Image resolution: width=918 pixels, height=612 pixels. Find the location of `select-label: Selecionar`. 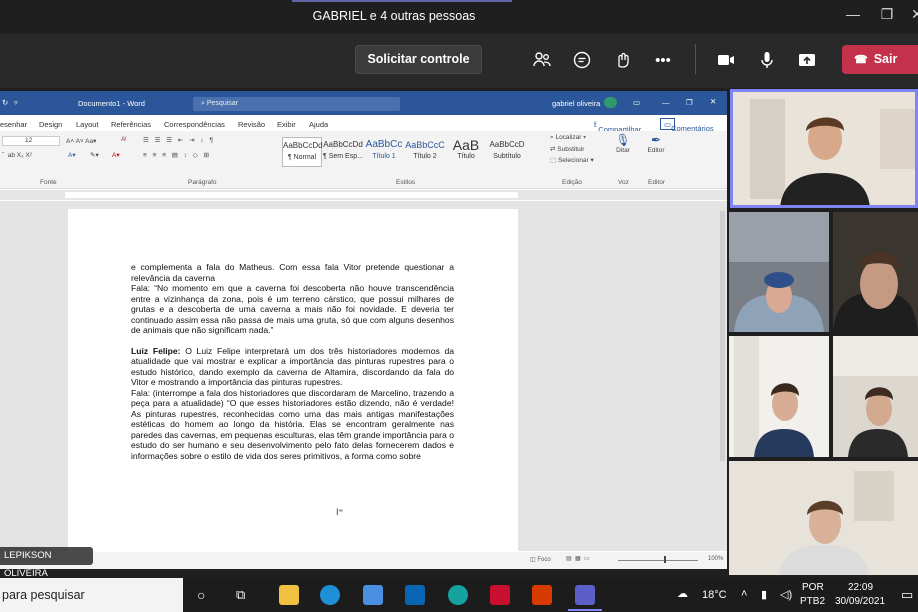

select-label: Selecionar is located at coordinates (573, 160).